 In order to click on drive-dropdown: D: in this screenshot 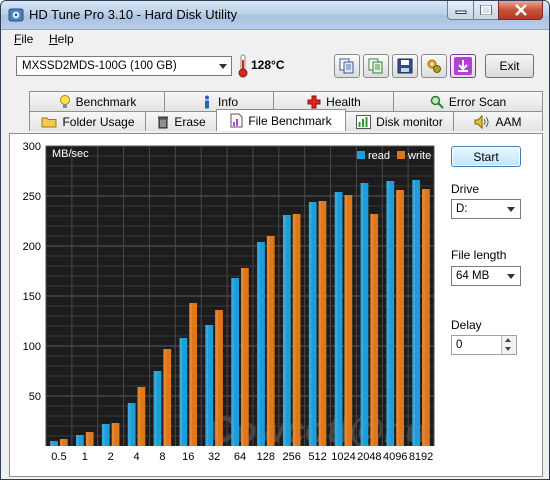, I will do `click(486, 209)`.